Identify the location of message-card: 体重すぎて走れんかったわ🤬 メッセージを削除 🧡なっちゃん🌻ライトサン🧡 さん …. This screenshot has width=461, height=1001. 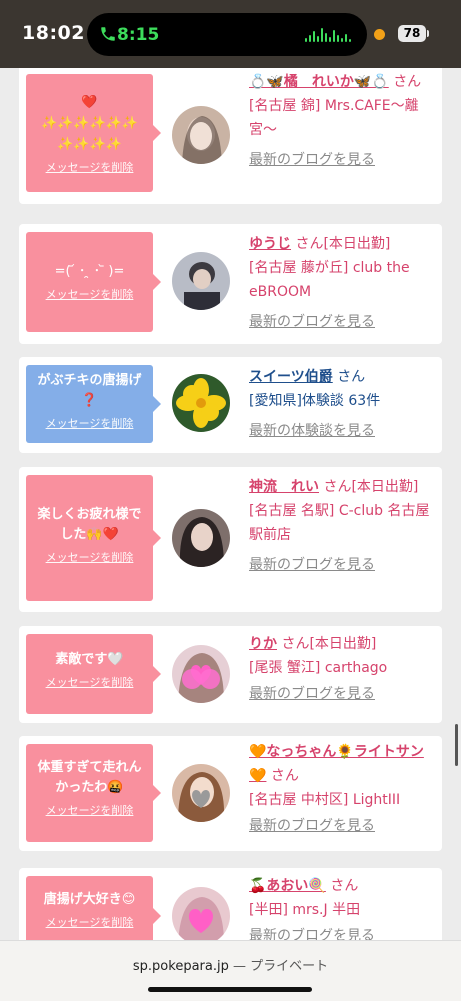
(230, 793).